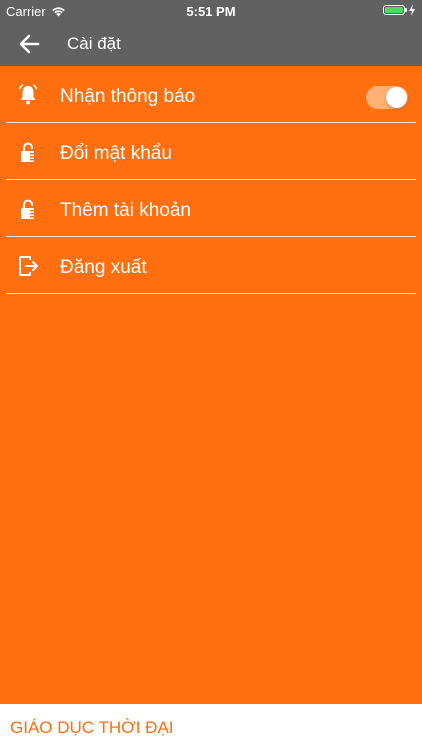 This screenshot has width=422, height=750. What do you see at coordinates (395, 10) in the screenshot?
I see `battery-icon` at bounding box center [395, 10].